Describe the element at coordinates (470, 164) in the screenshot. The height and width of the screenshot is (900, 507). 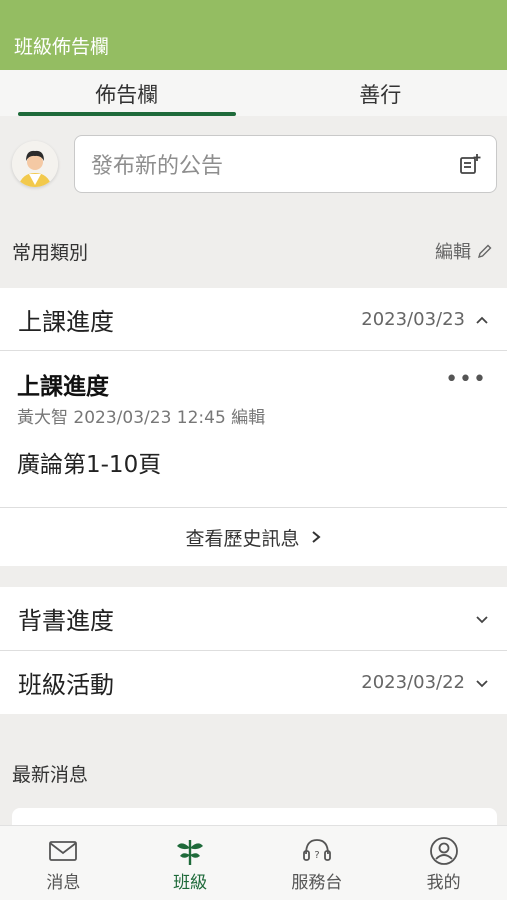
I see `new-post-icon` at that location.